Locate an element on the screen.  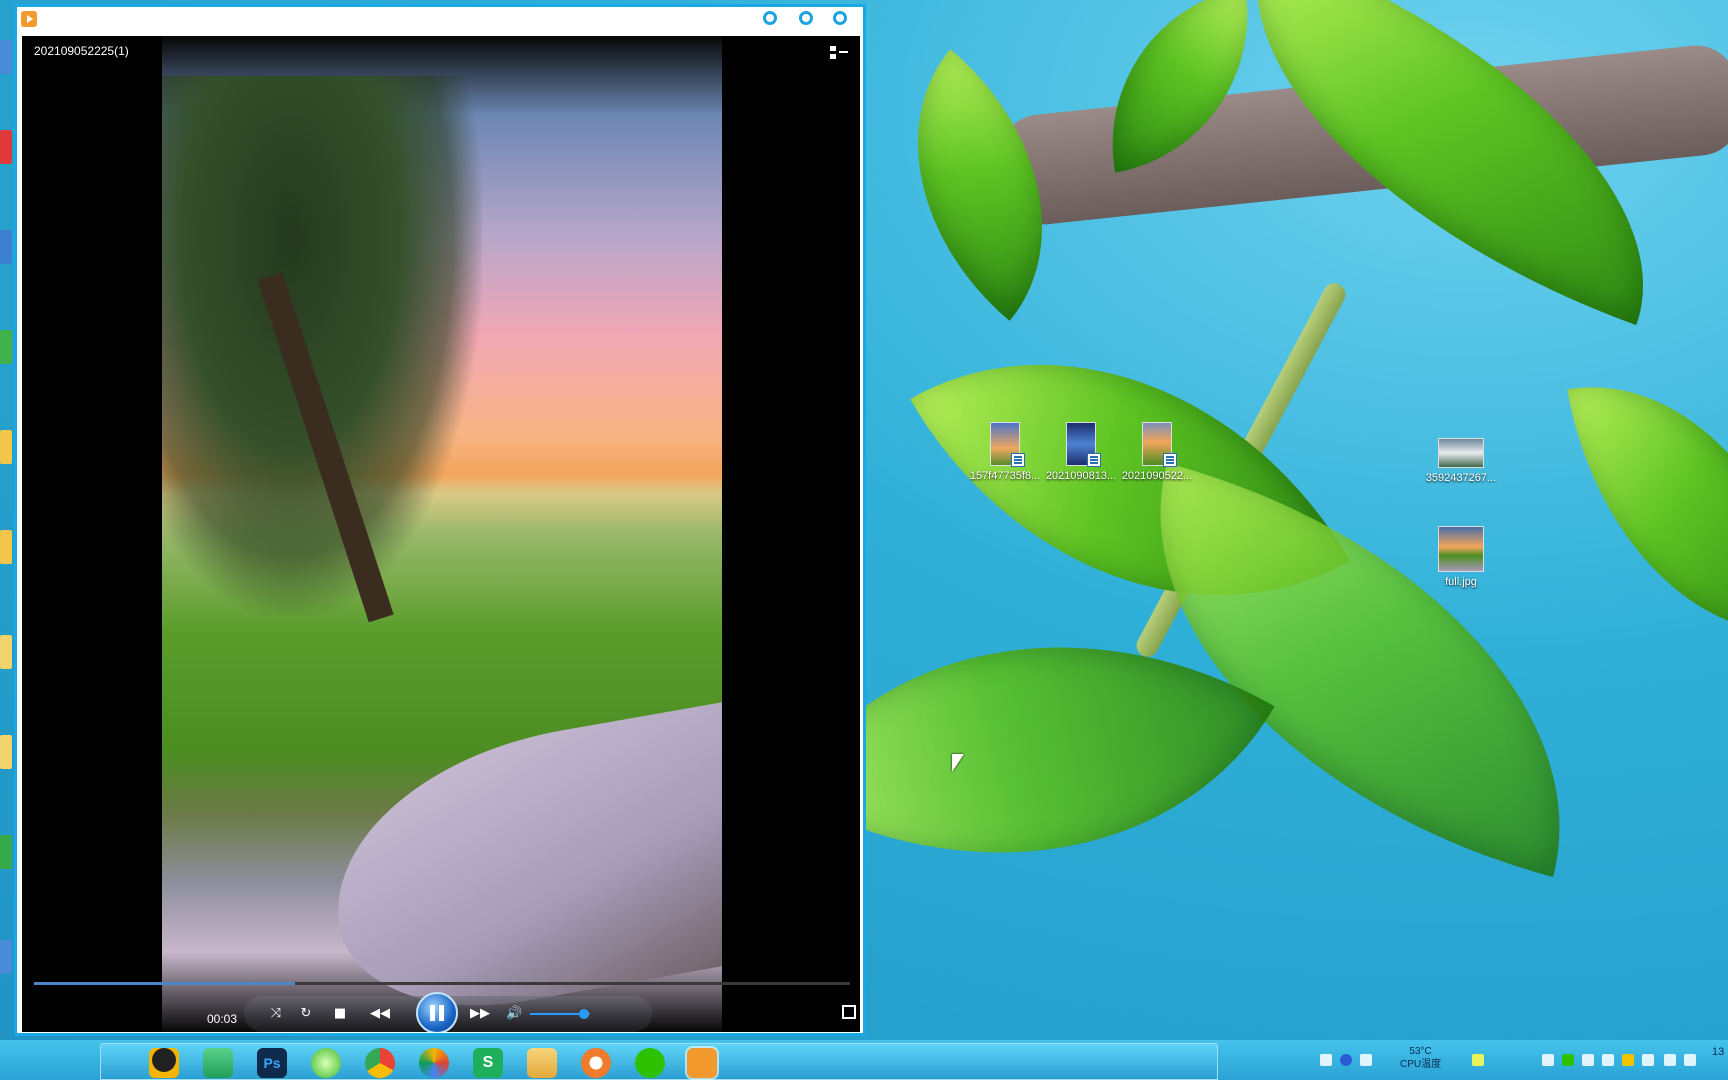
file-explorer-icon is located at coordinates (542, 1063).